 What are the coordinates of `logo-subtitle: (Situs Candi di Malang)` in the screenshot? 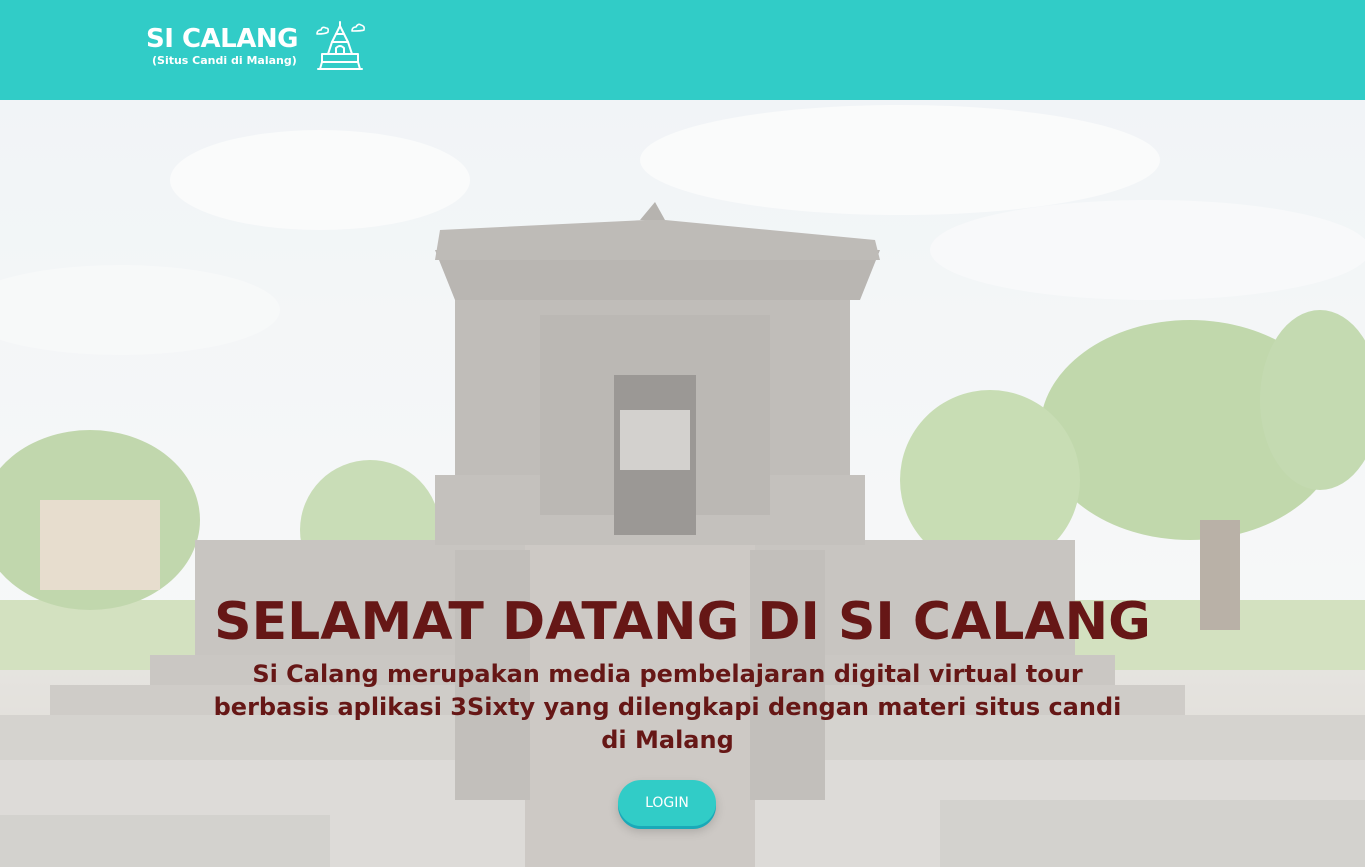 It's located at (224, 60).